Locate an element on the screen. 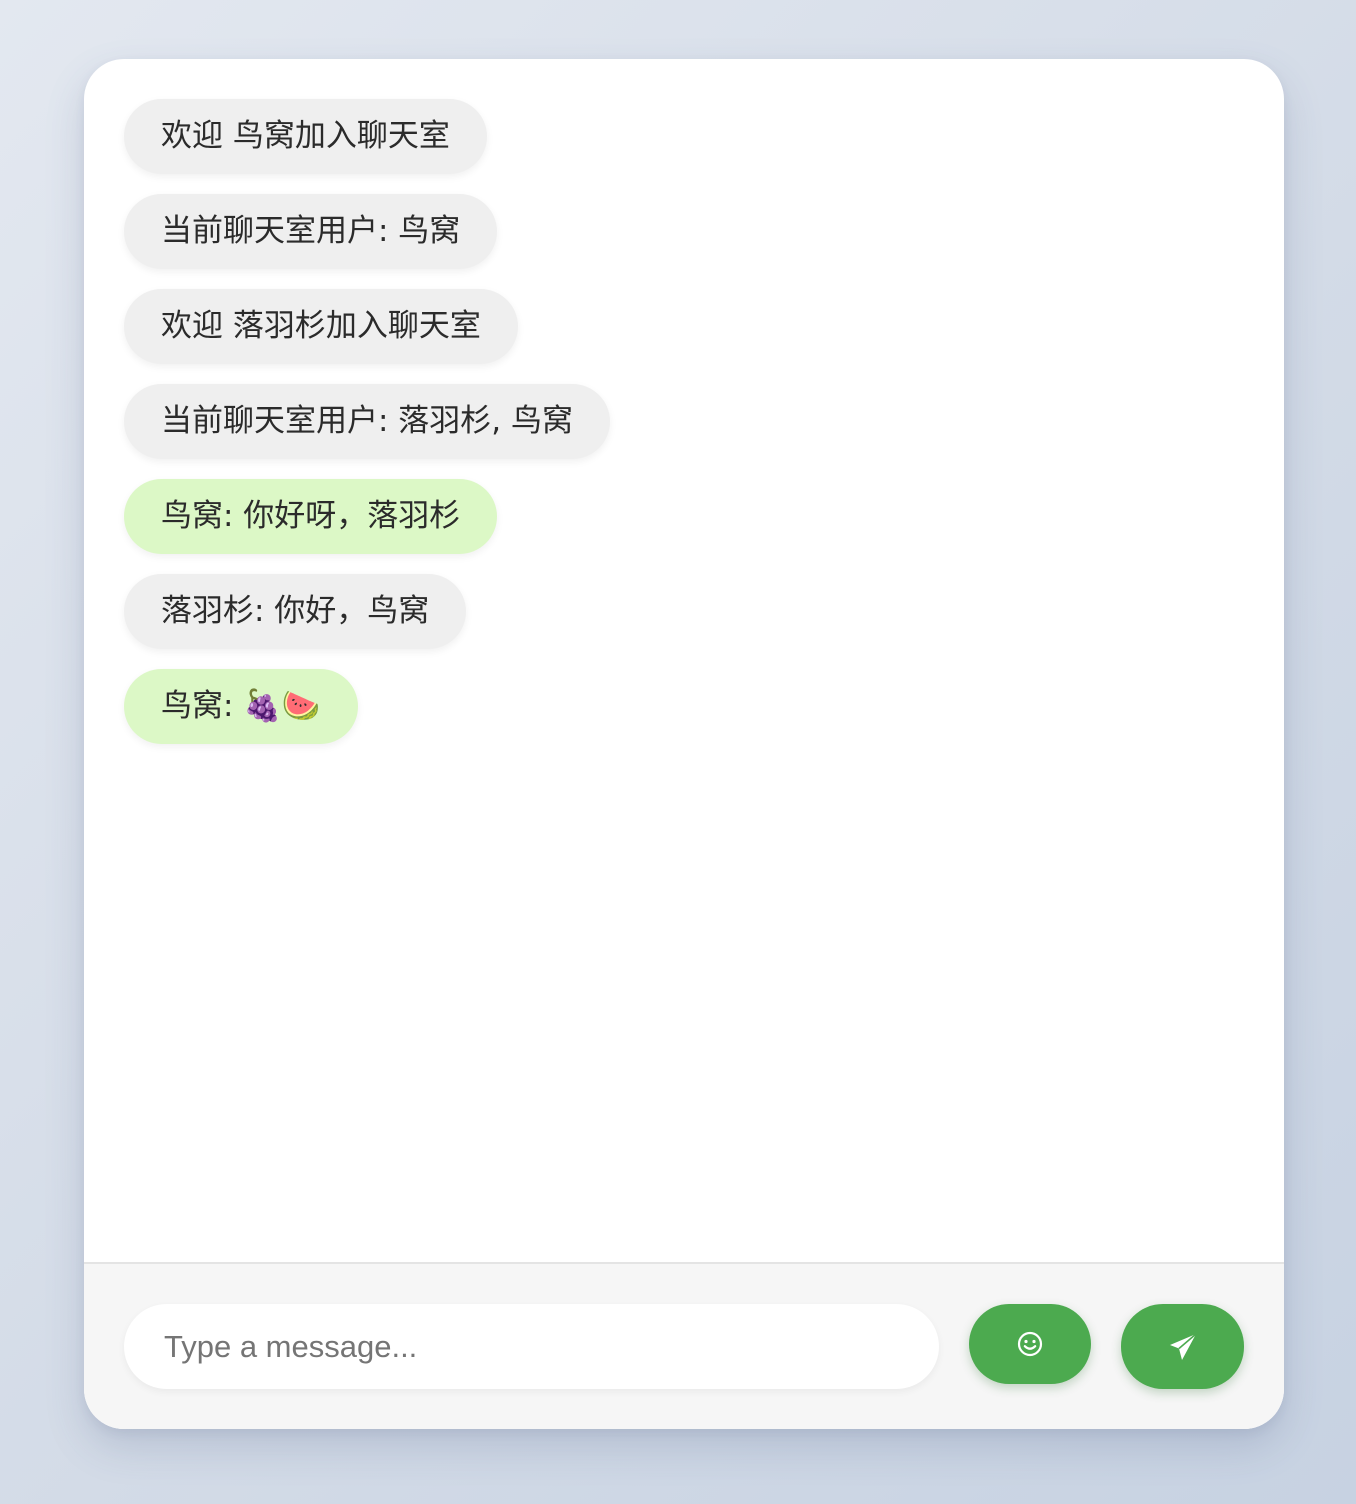 This screenshot has height=1504, width=1356. smiley-icon is located at coordinates (1030, 1344).